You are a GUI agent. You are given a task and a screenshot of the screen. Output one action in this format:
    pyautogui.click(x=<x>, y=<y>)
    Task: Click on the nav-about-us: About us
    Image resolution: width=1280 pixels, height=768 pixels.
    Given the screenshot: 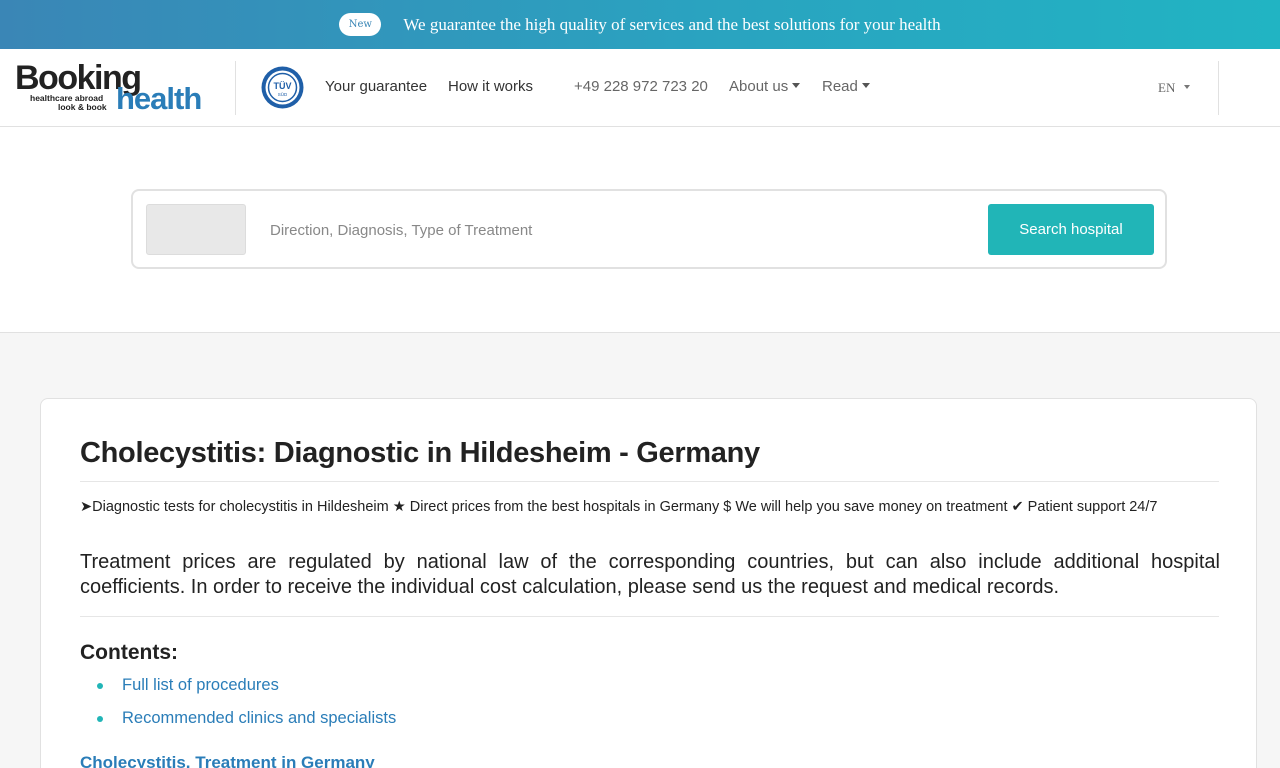 What is the action you would take?
    pyautogui.click(x=765, y=86)
    